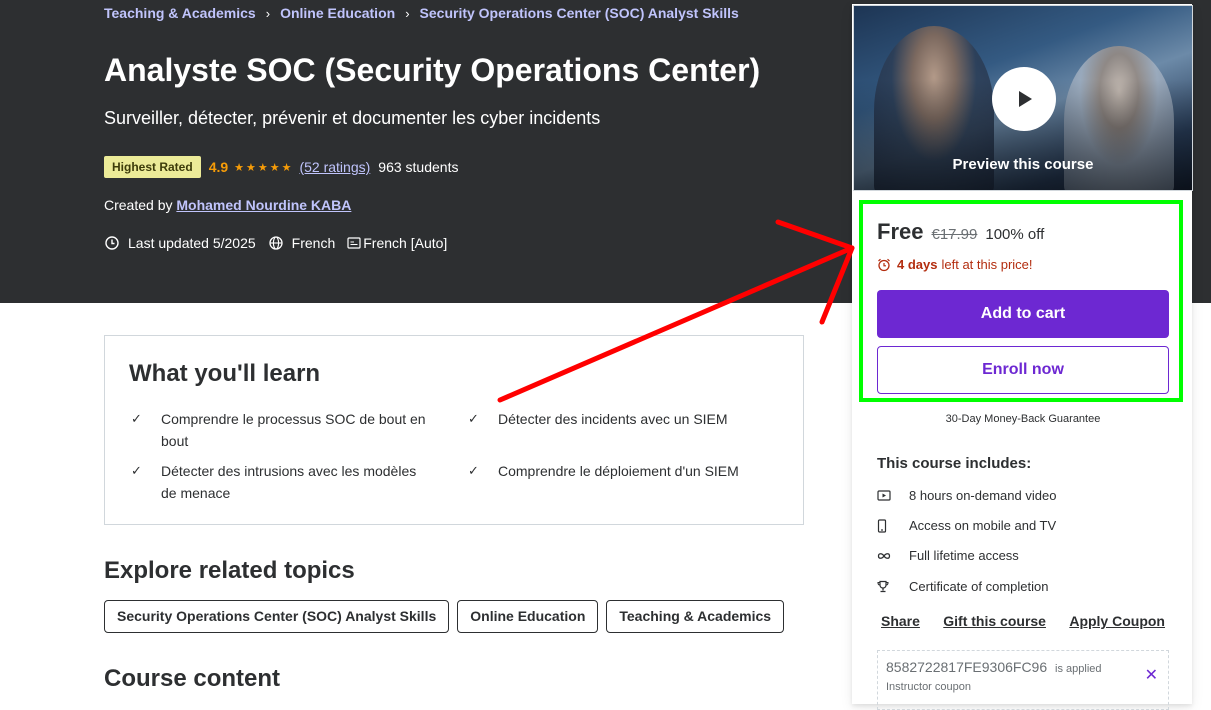  Describe the element at coordinates (900, 231) in the screenshot. I see `price-current: Free` at that location.